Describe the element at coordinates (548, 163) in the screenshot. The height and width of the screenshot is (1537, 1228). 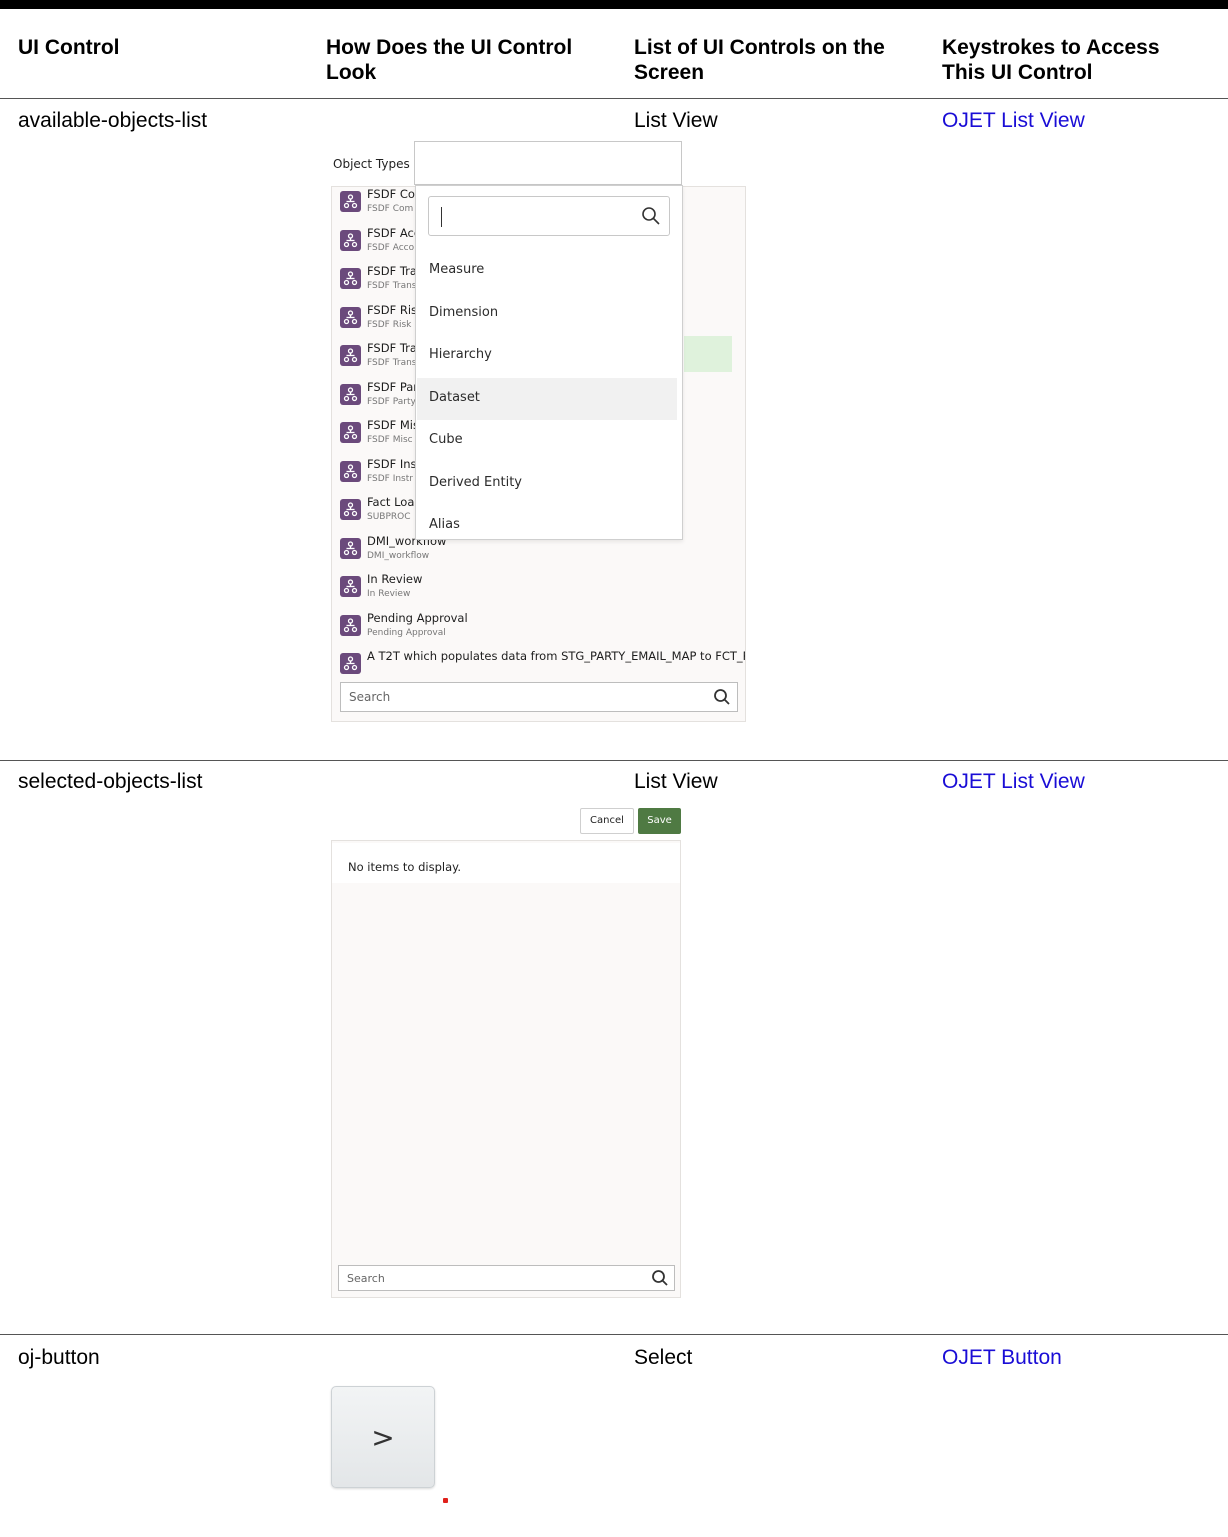
I see `object-types-select` at that location.